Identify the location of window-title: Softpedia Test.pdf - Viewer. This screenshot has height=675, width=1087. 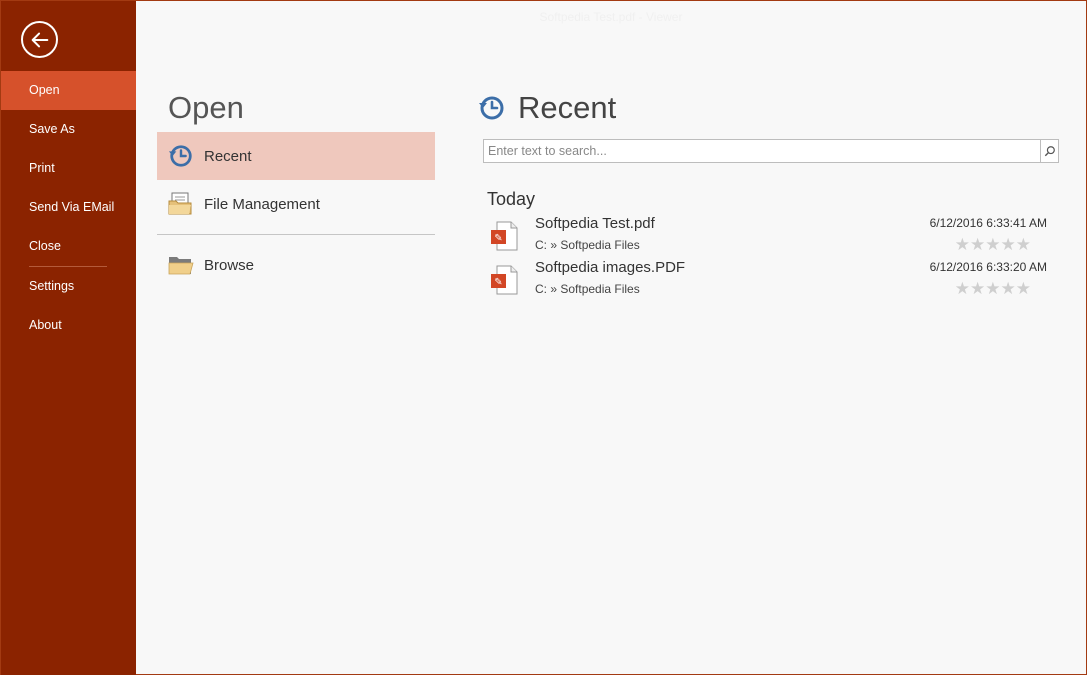
(611, 17).